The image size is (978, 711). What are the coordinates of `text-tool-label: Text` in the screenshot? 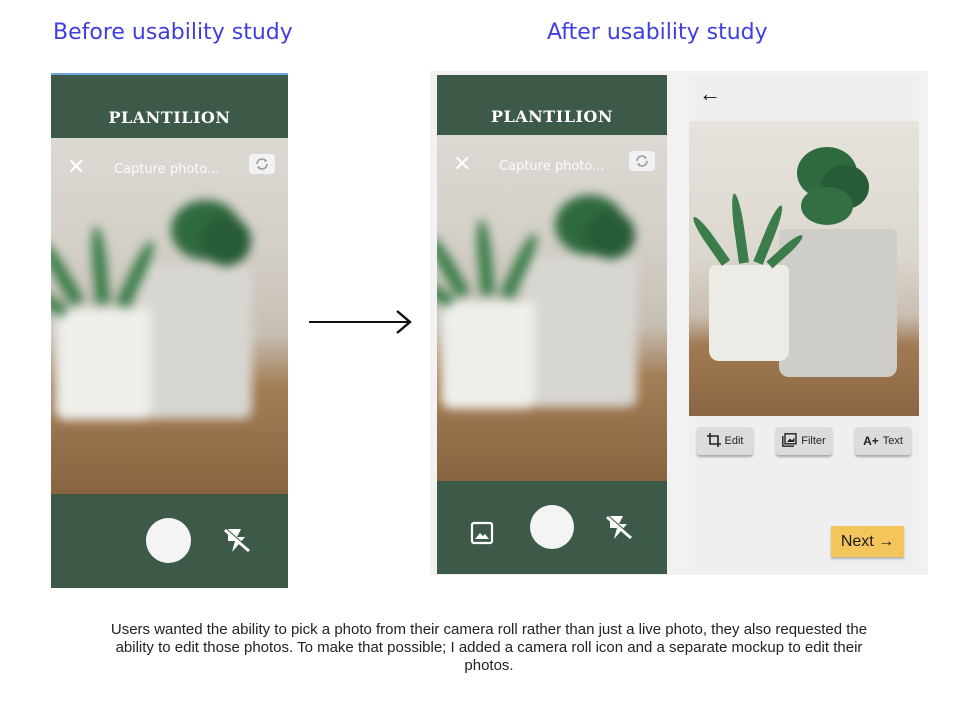 It's located at (892, 441).